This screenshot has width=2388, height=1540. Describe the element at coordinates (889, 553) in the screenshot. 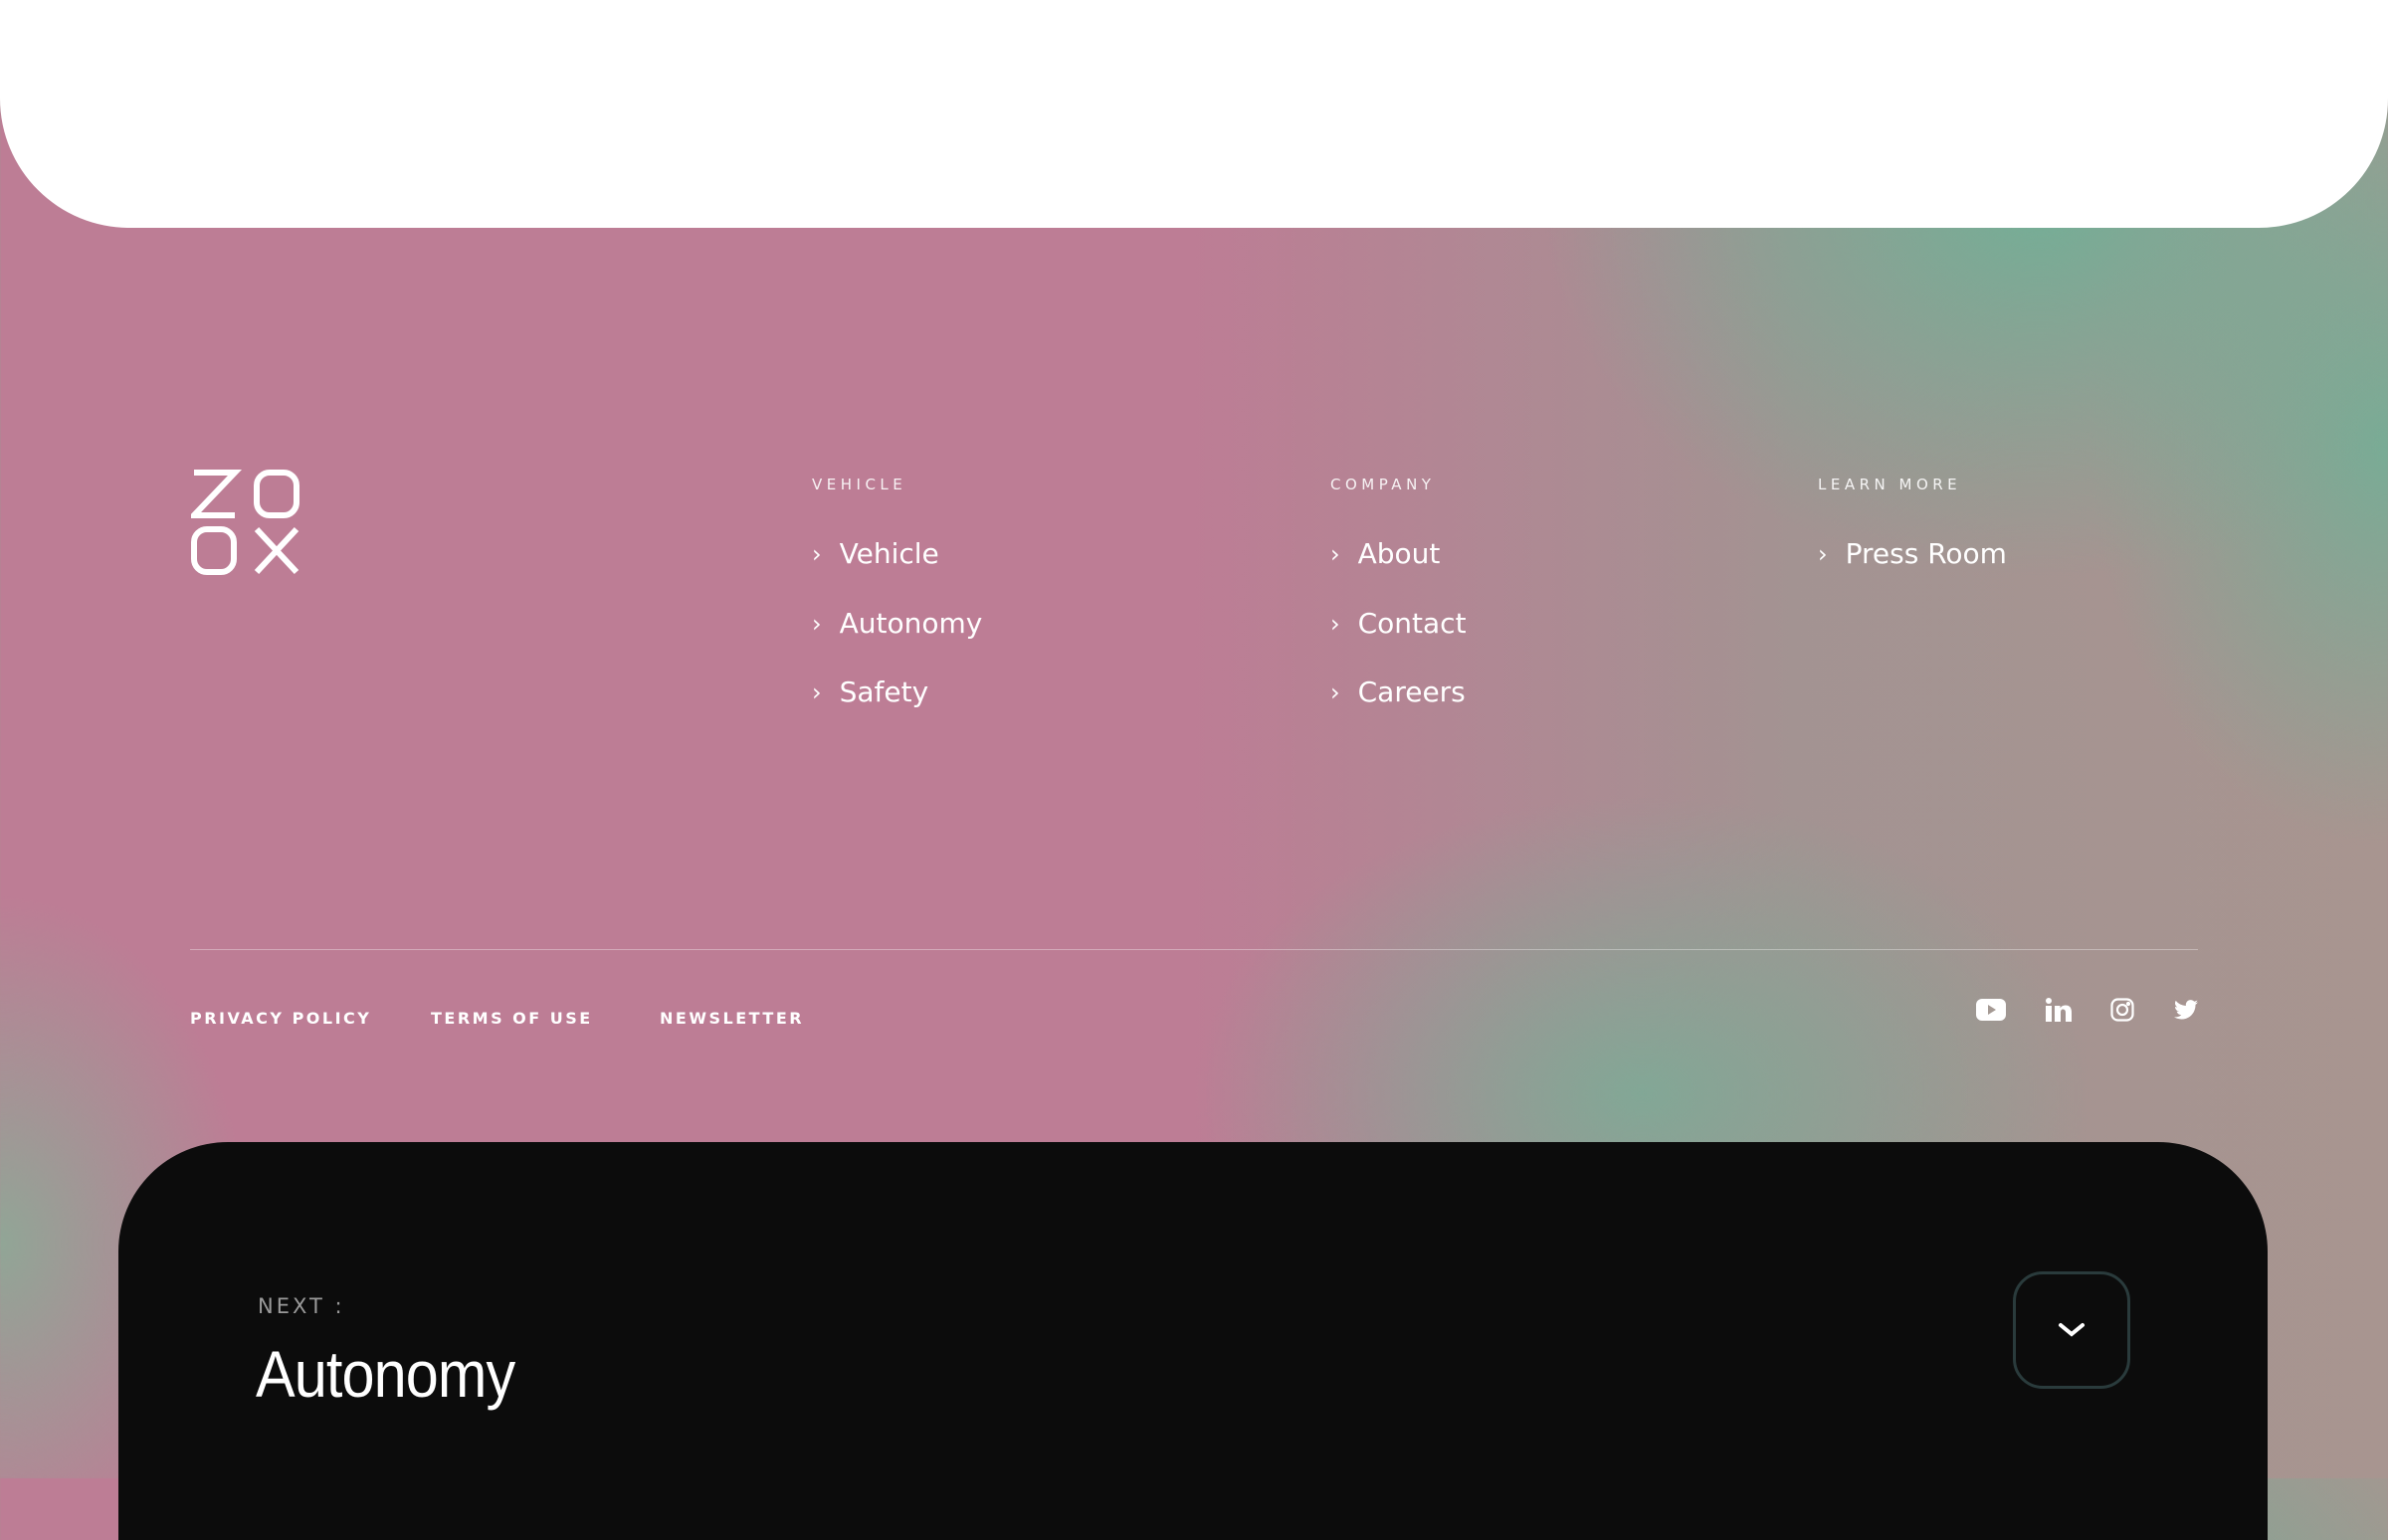

I see `link-label: Vehicle` at that location.